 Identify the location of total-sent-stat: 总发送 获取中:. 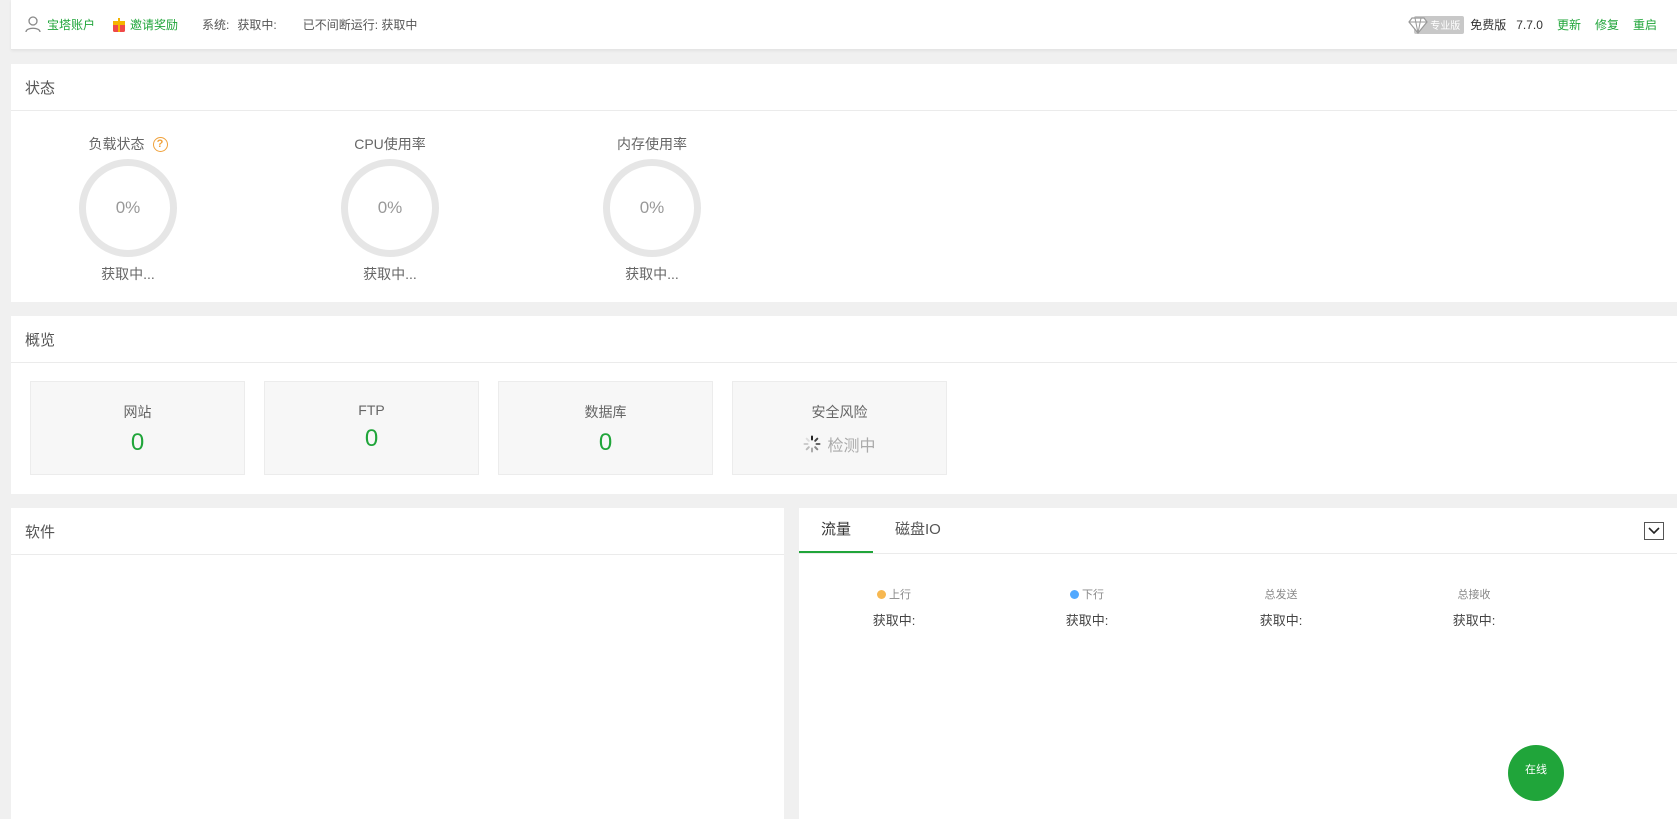
(1281, 607).